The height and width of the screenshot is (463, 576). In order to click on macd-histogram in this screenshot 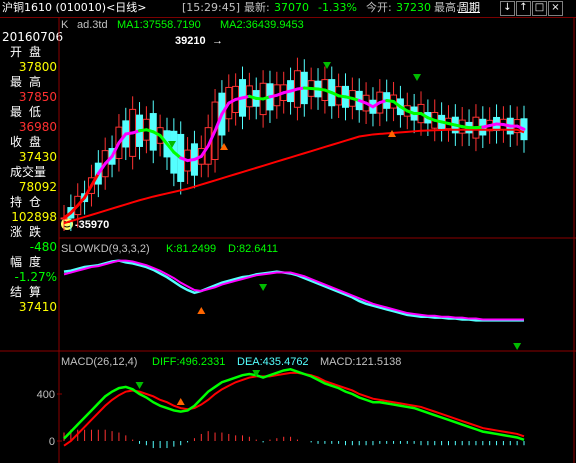, I will do `click(294, 439)`.